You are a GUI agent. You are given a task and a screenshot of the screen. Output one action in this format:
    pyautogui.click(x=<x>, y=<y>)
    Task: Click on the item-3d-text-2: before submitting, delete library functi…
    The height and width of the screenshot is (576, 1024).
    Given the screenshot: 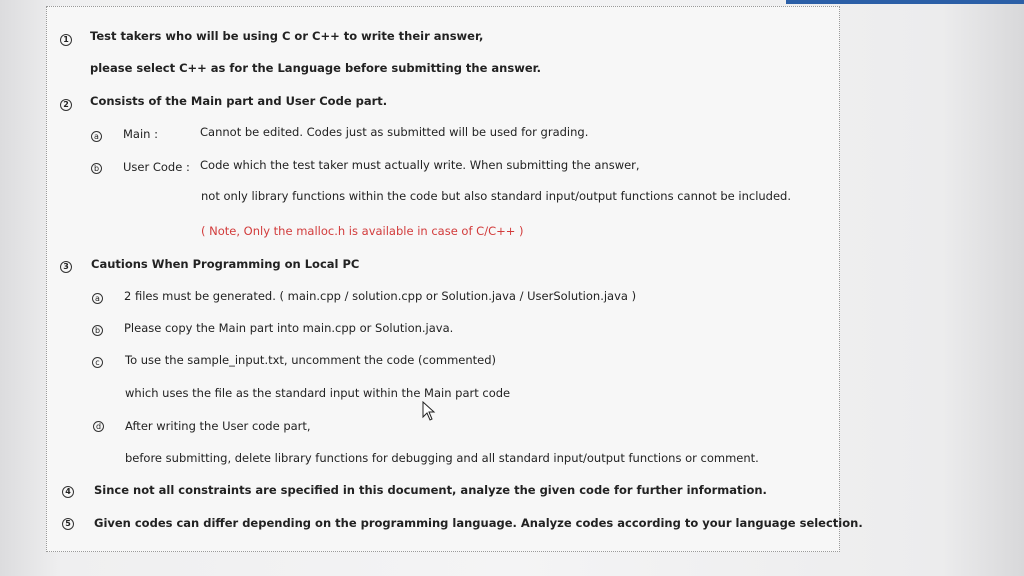 What is the action you would take?
    pyautogui.click(x=442, y=458)
    